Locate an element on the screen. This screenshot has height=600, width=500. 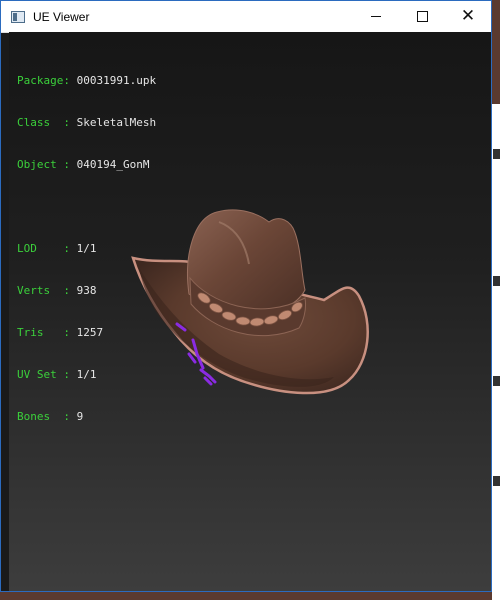
hat-mesh-render is located at coordinates (250, 302).